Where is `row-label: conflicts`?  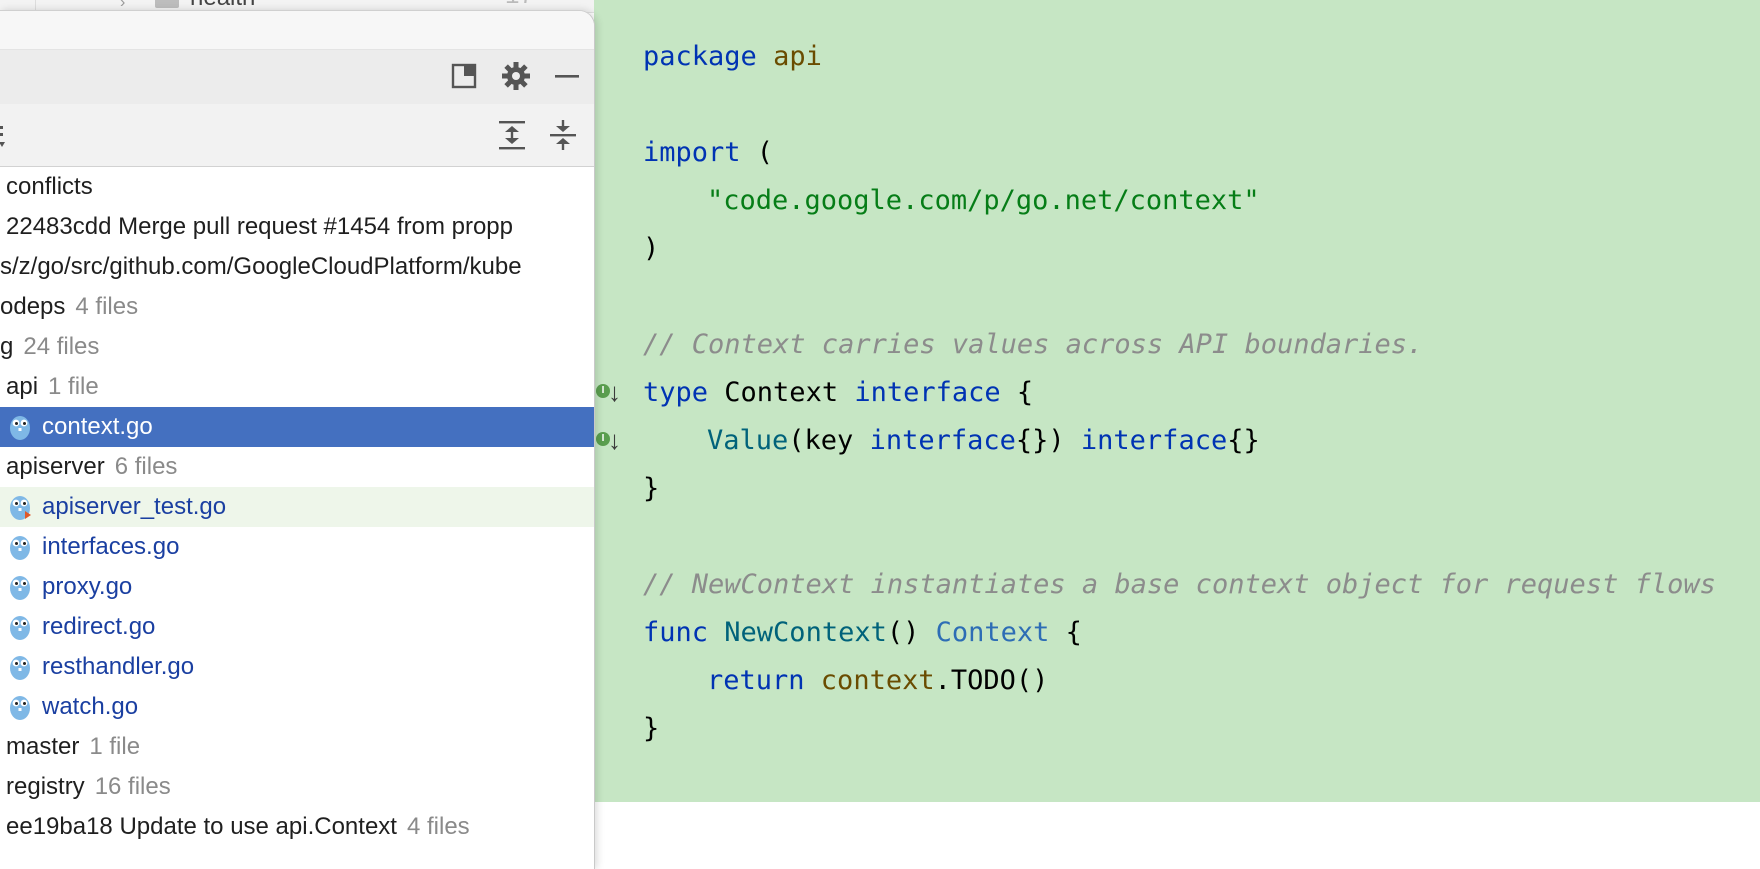 row-label: conflicts is located at coordinates (49, 186).